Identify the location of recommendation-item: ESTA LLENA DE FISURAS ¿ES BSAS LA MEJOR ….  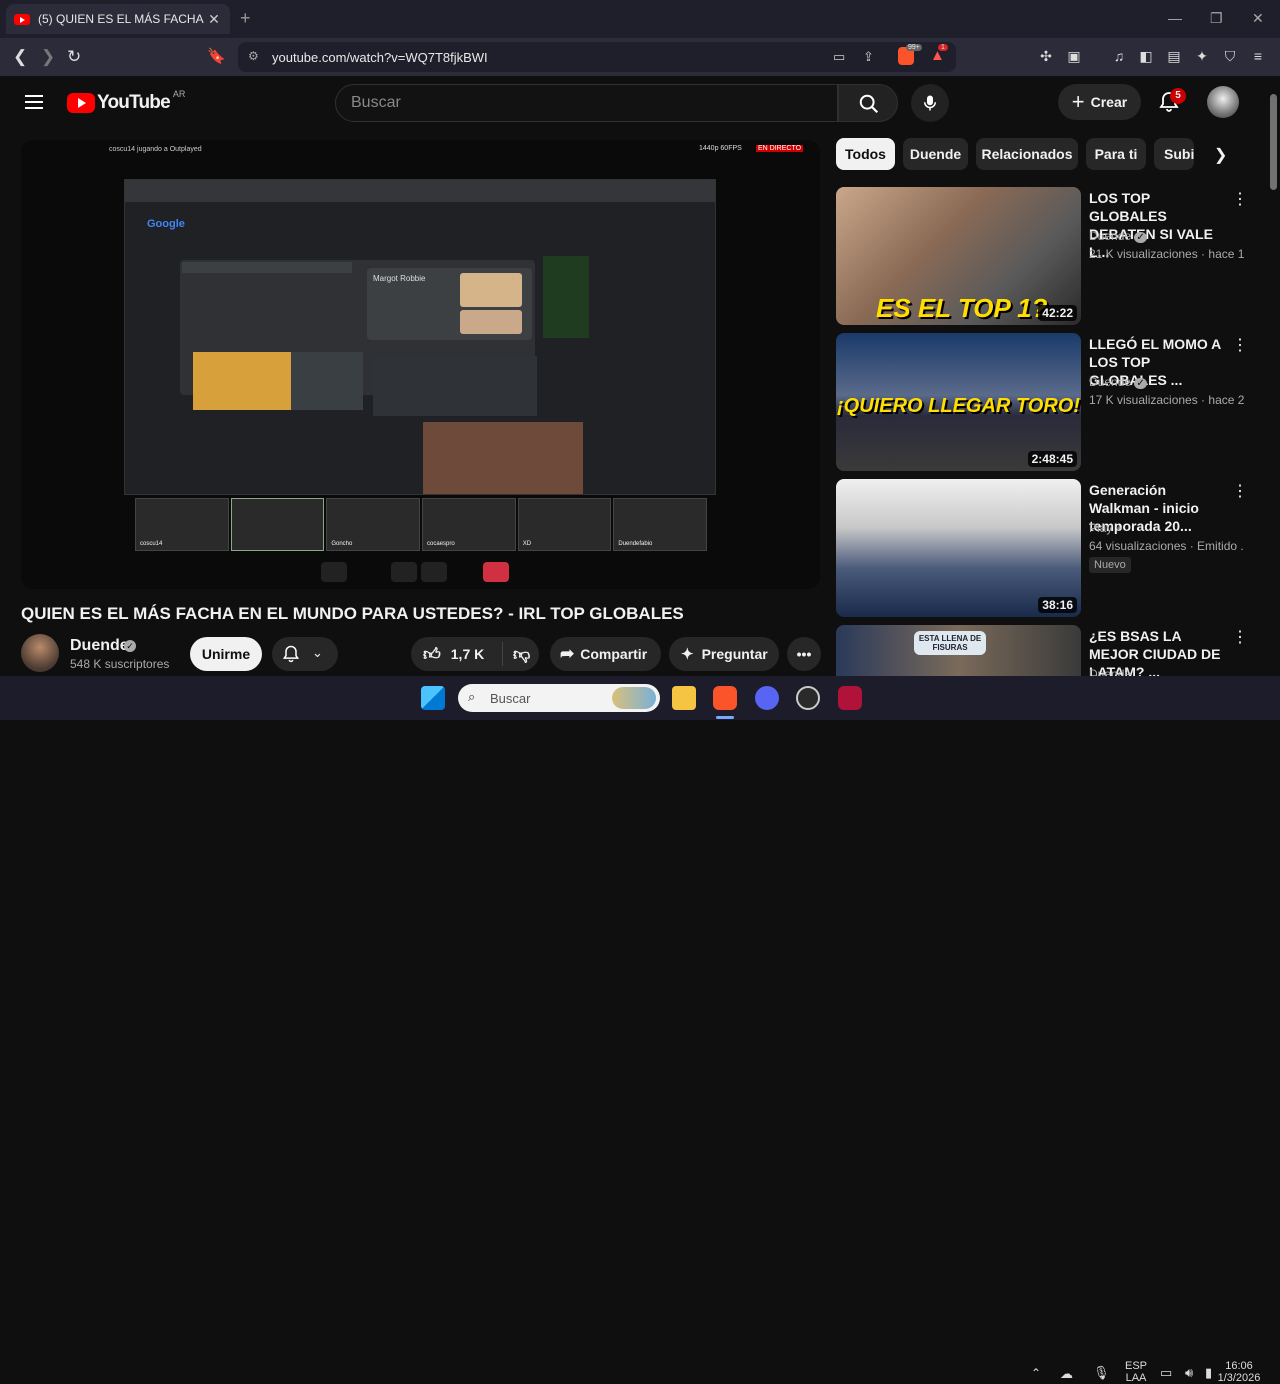
(1046, 650).